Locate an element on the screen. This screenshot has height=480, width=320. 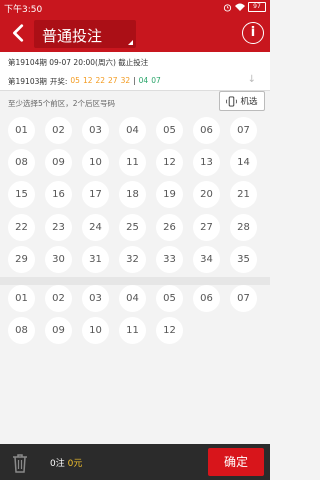
back-ball: 08 is located at coordinates (21, 330).